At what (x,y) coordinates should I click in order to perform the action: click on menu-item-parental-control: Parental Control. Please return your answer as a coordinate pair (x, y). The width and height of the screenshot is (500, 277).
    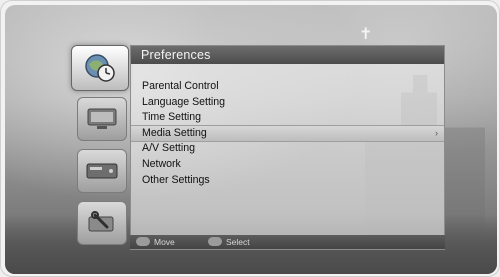
    Looking at the image, I should click on (287, 87).